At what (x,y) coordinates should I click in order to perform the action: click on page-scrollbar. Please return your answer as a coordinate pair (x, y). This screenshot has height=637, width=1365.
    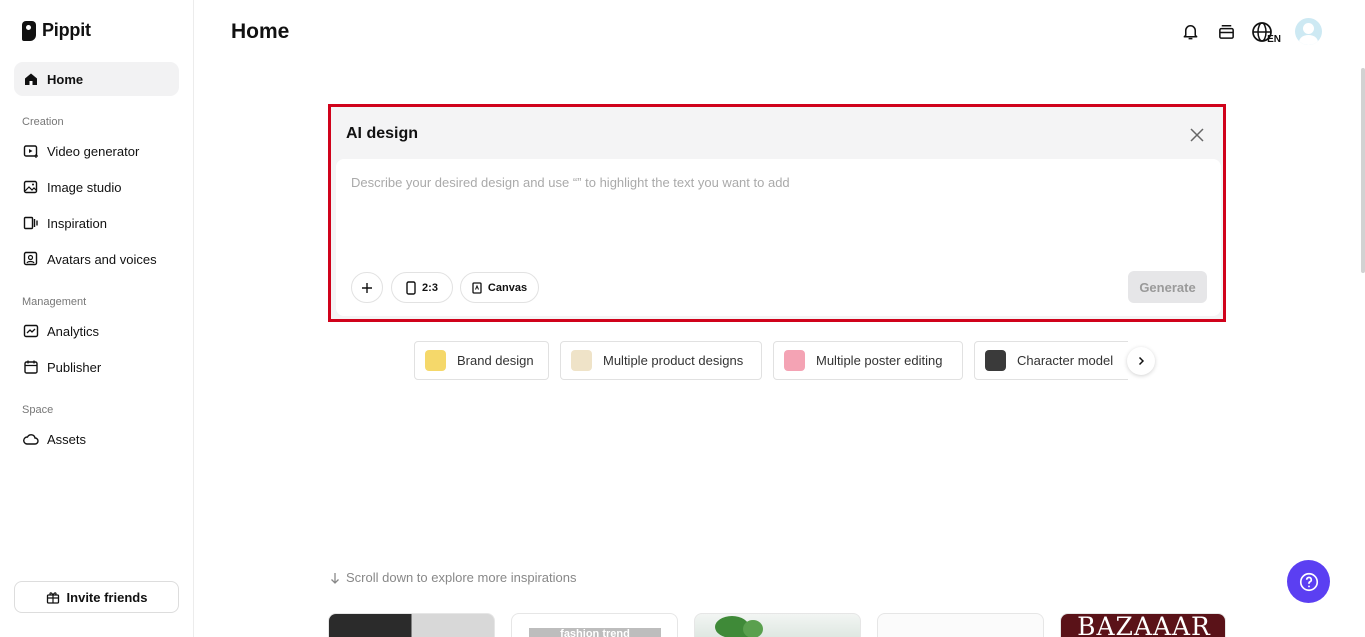
    Looking at the image, I should click on (1363, 170).